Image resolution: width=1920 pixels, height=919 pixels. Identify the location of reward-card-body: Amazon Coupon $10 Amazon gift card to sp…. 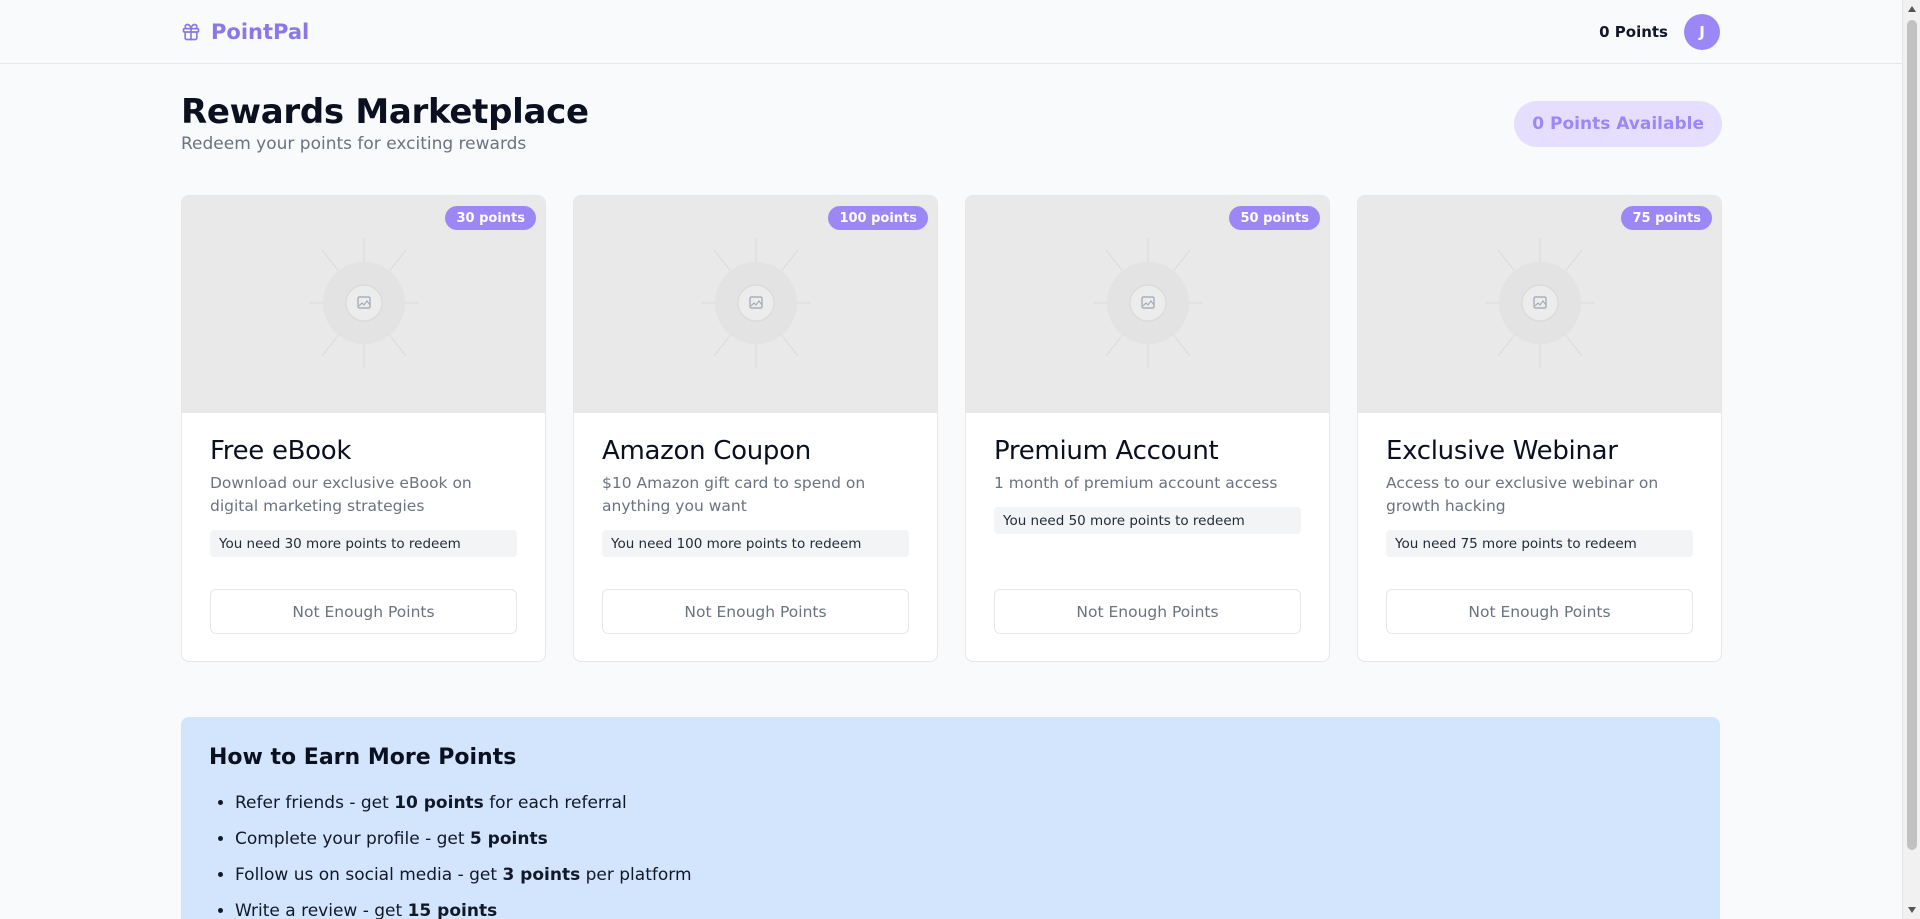
(755, 496).